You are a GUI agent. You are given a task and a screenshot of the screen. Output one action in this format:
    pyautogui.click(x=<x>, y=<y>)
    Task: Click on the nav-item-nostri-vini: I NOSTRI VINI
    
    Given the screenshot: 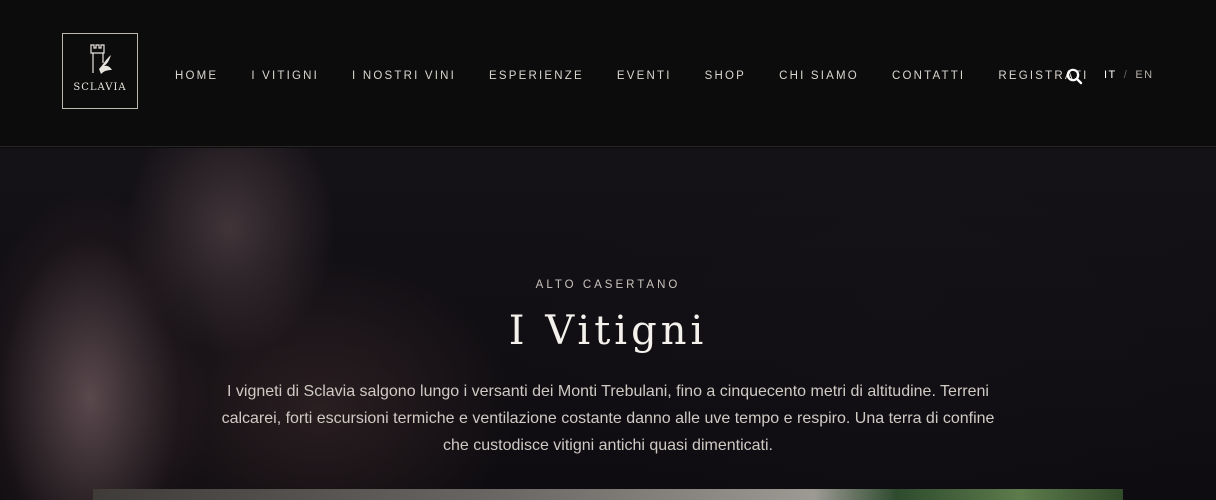 What is the action you would take?
    pyautogui.click(x=404, y=76)
    